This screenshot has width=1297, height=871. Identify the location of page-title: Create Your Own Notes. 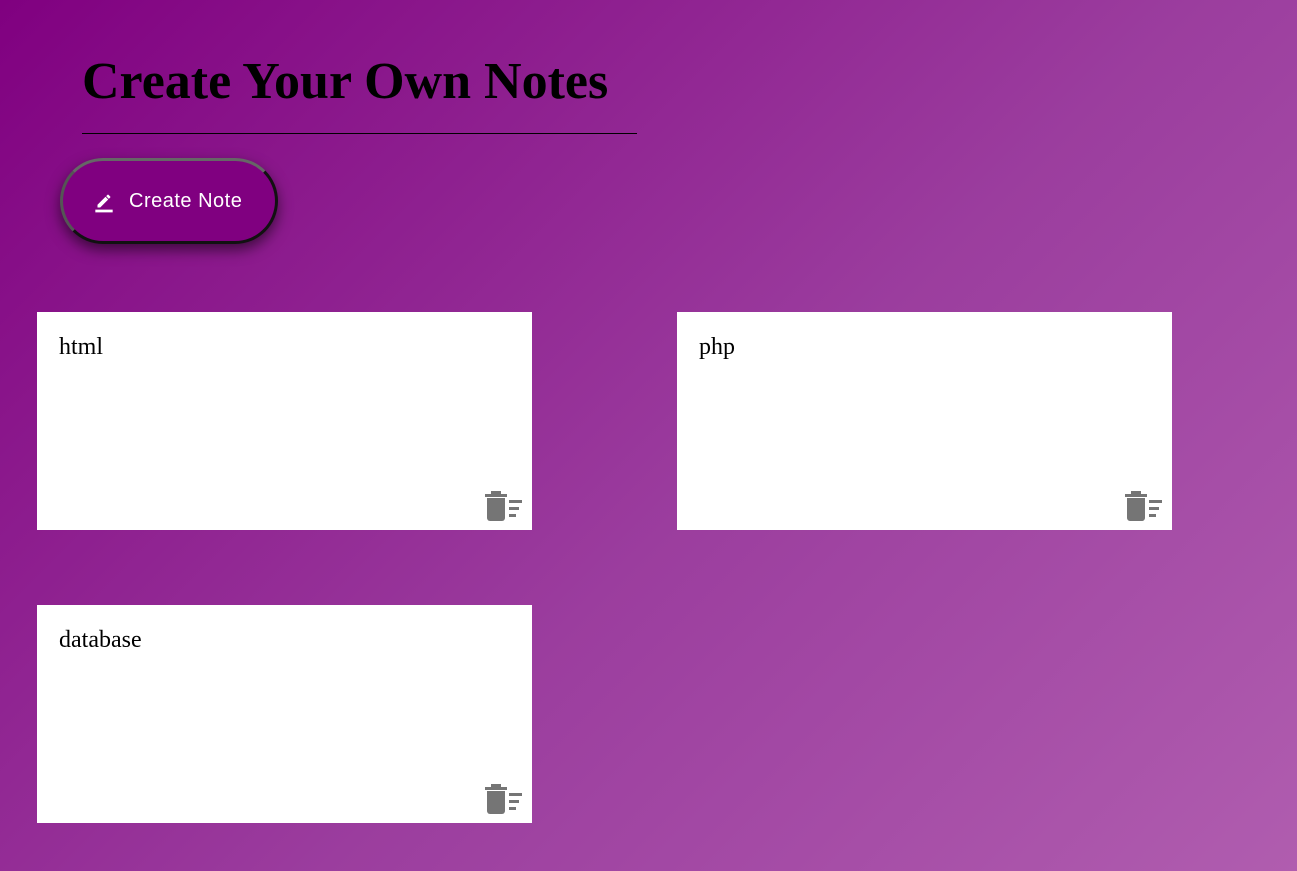
(345, 81).